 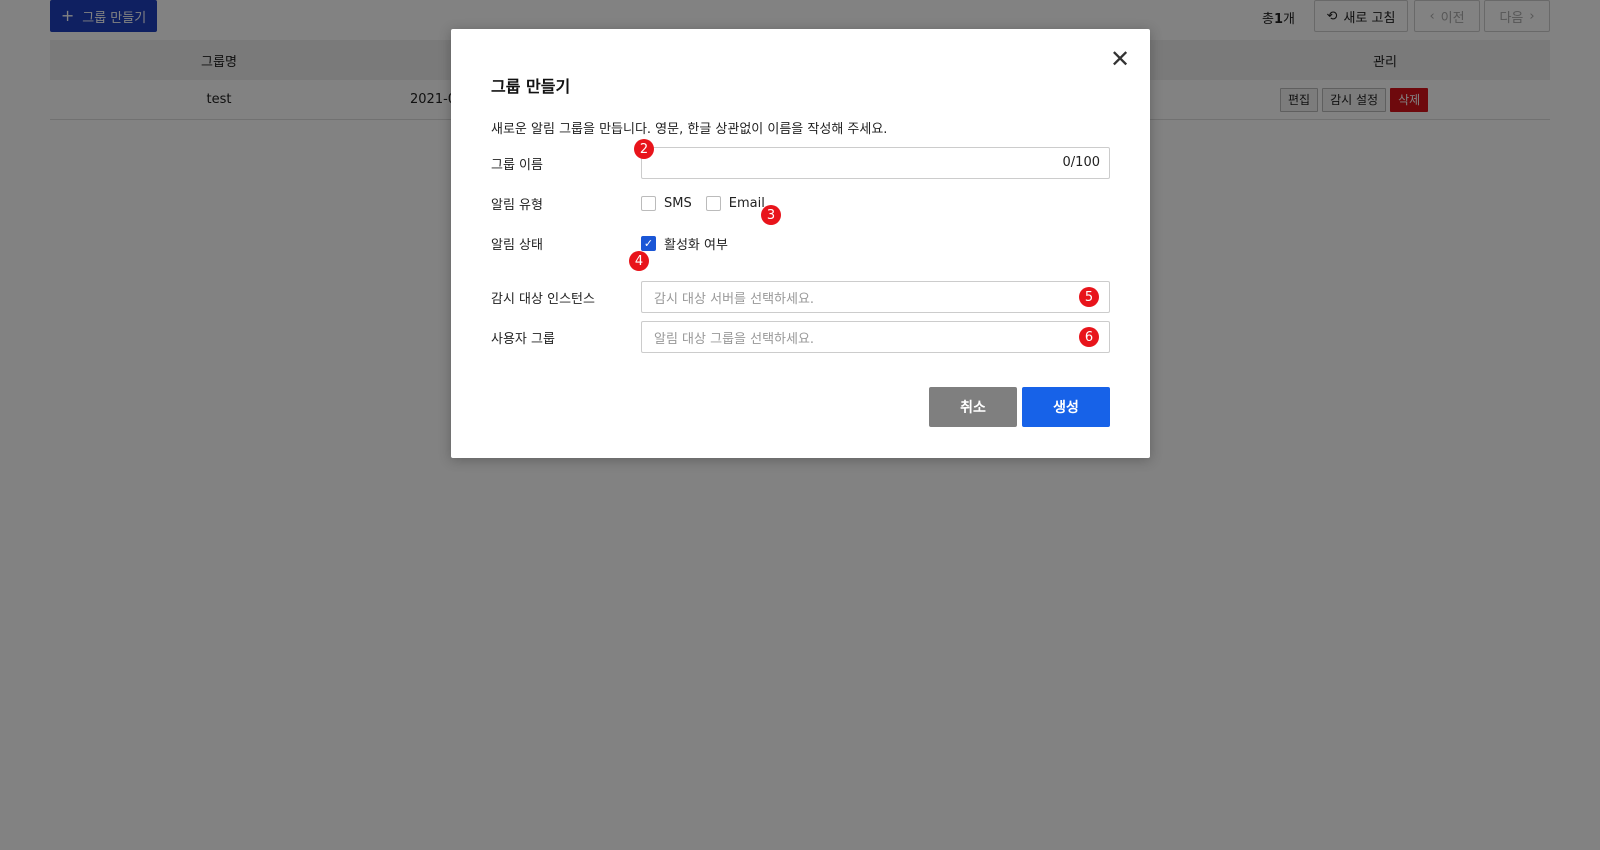 I want to click on instances-row: 감시 대상 인스턴스 감시 대상 서버를 선택하세요., so click(x=800, y=297).